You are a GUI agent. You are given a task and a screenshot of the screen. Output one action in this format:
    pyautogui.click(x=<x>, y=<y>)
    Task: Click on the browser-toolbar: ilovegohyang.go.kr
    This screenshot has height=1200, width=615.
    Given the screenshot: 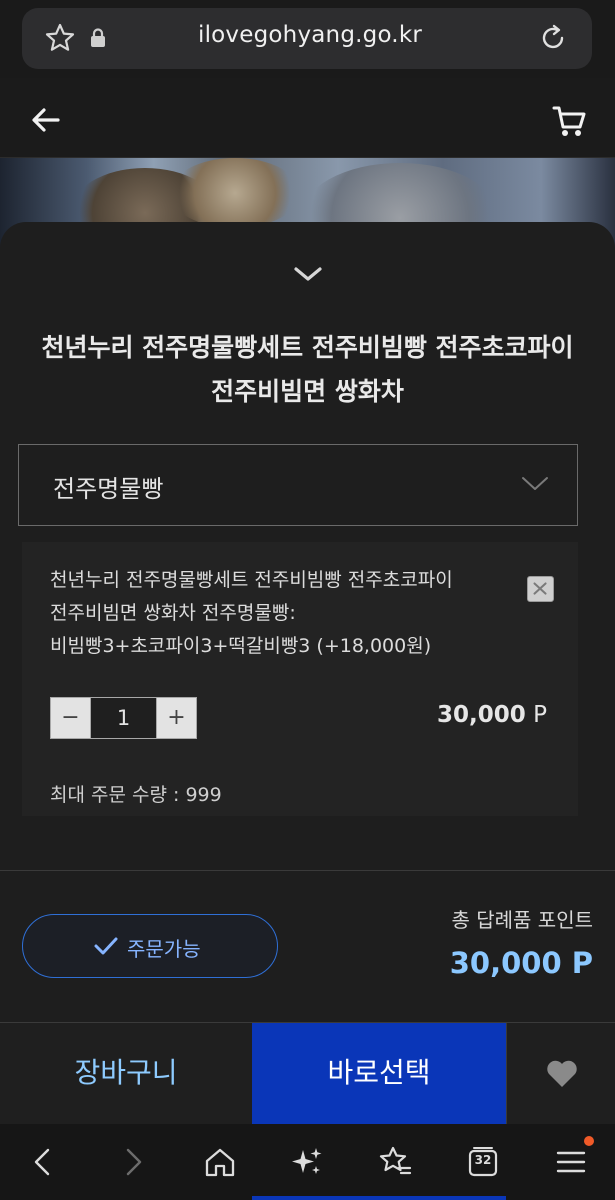 What is the action you would take?
    pyautogui.click(x=307, y=39)
    